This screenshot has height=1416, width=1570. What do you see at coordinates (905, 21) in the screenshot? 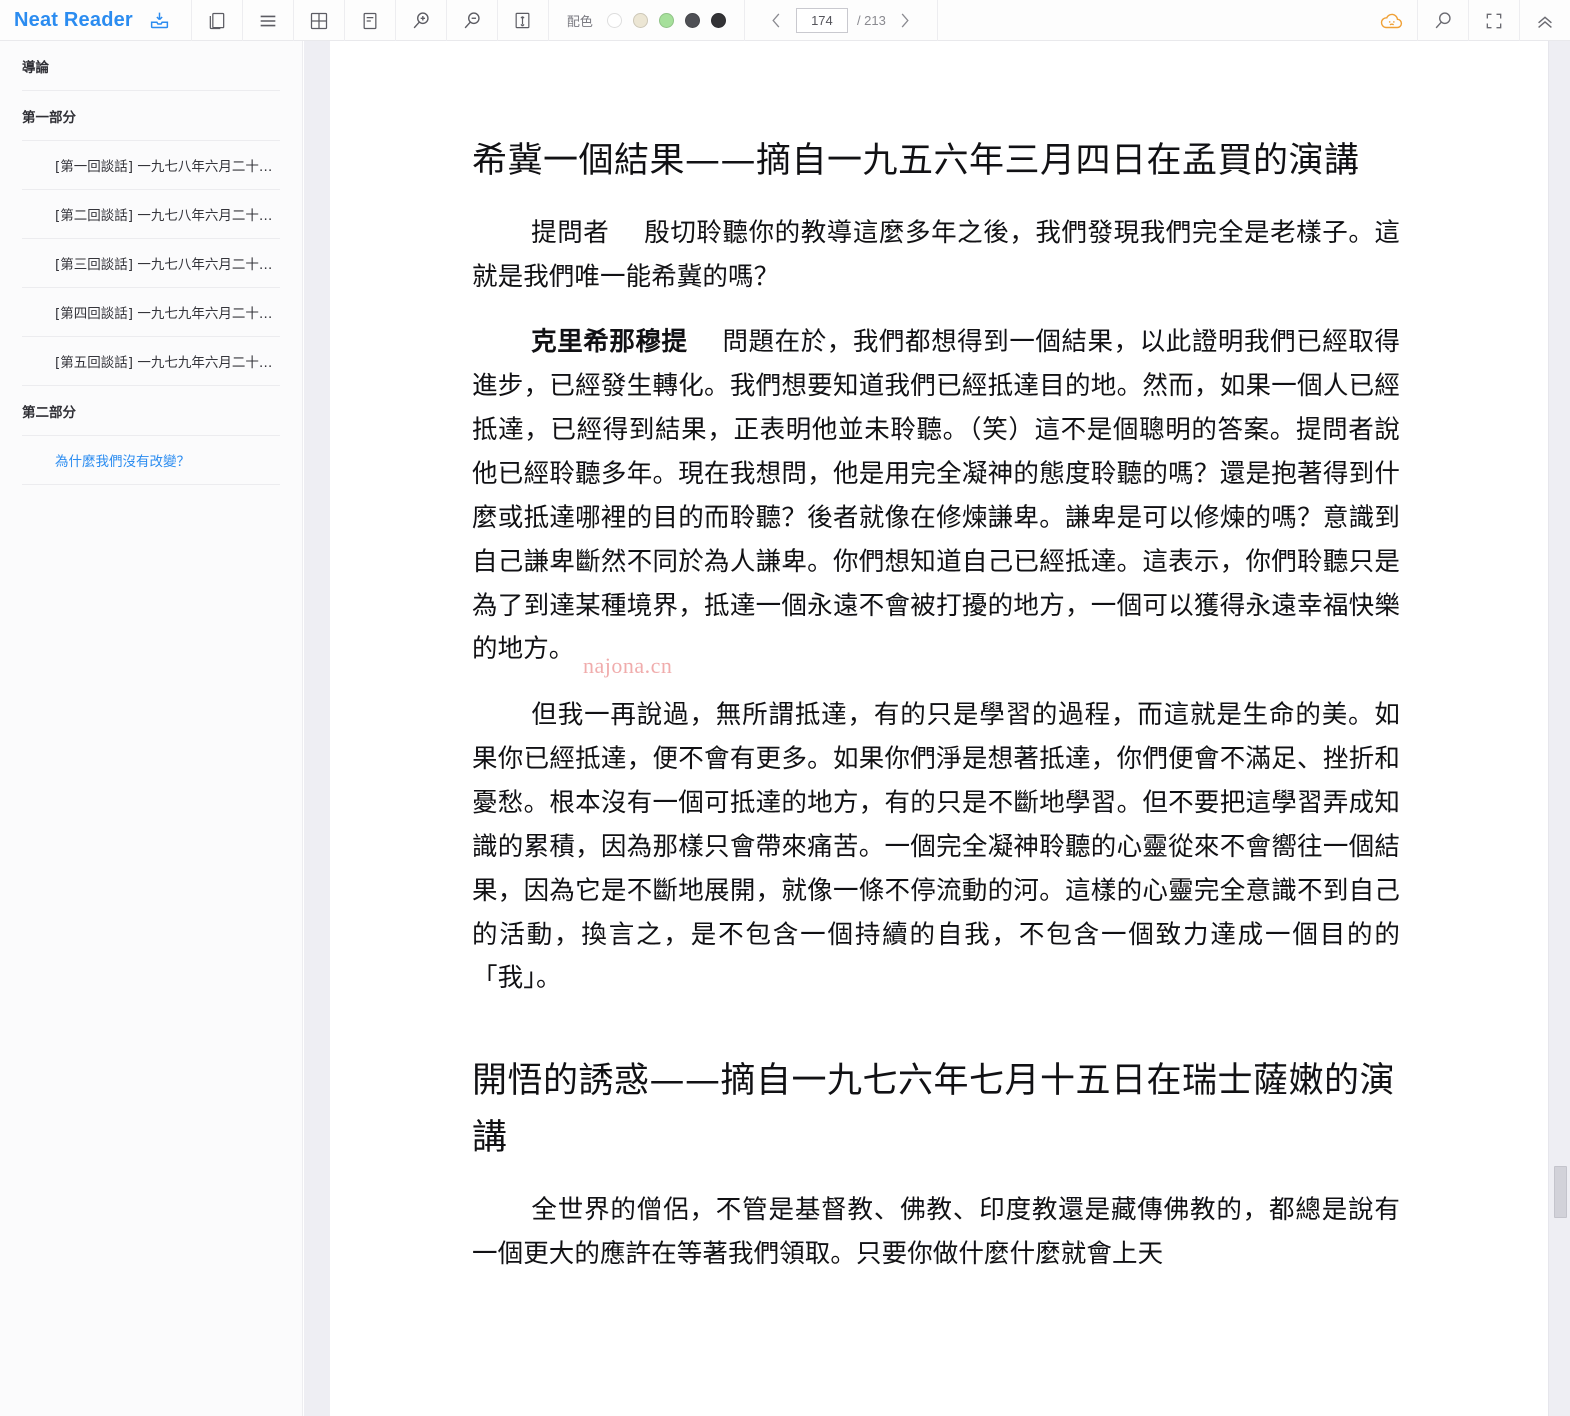
I see `next-page-icon` at bounding box center [905, 21].